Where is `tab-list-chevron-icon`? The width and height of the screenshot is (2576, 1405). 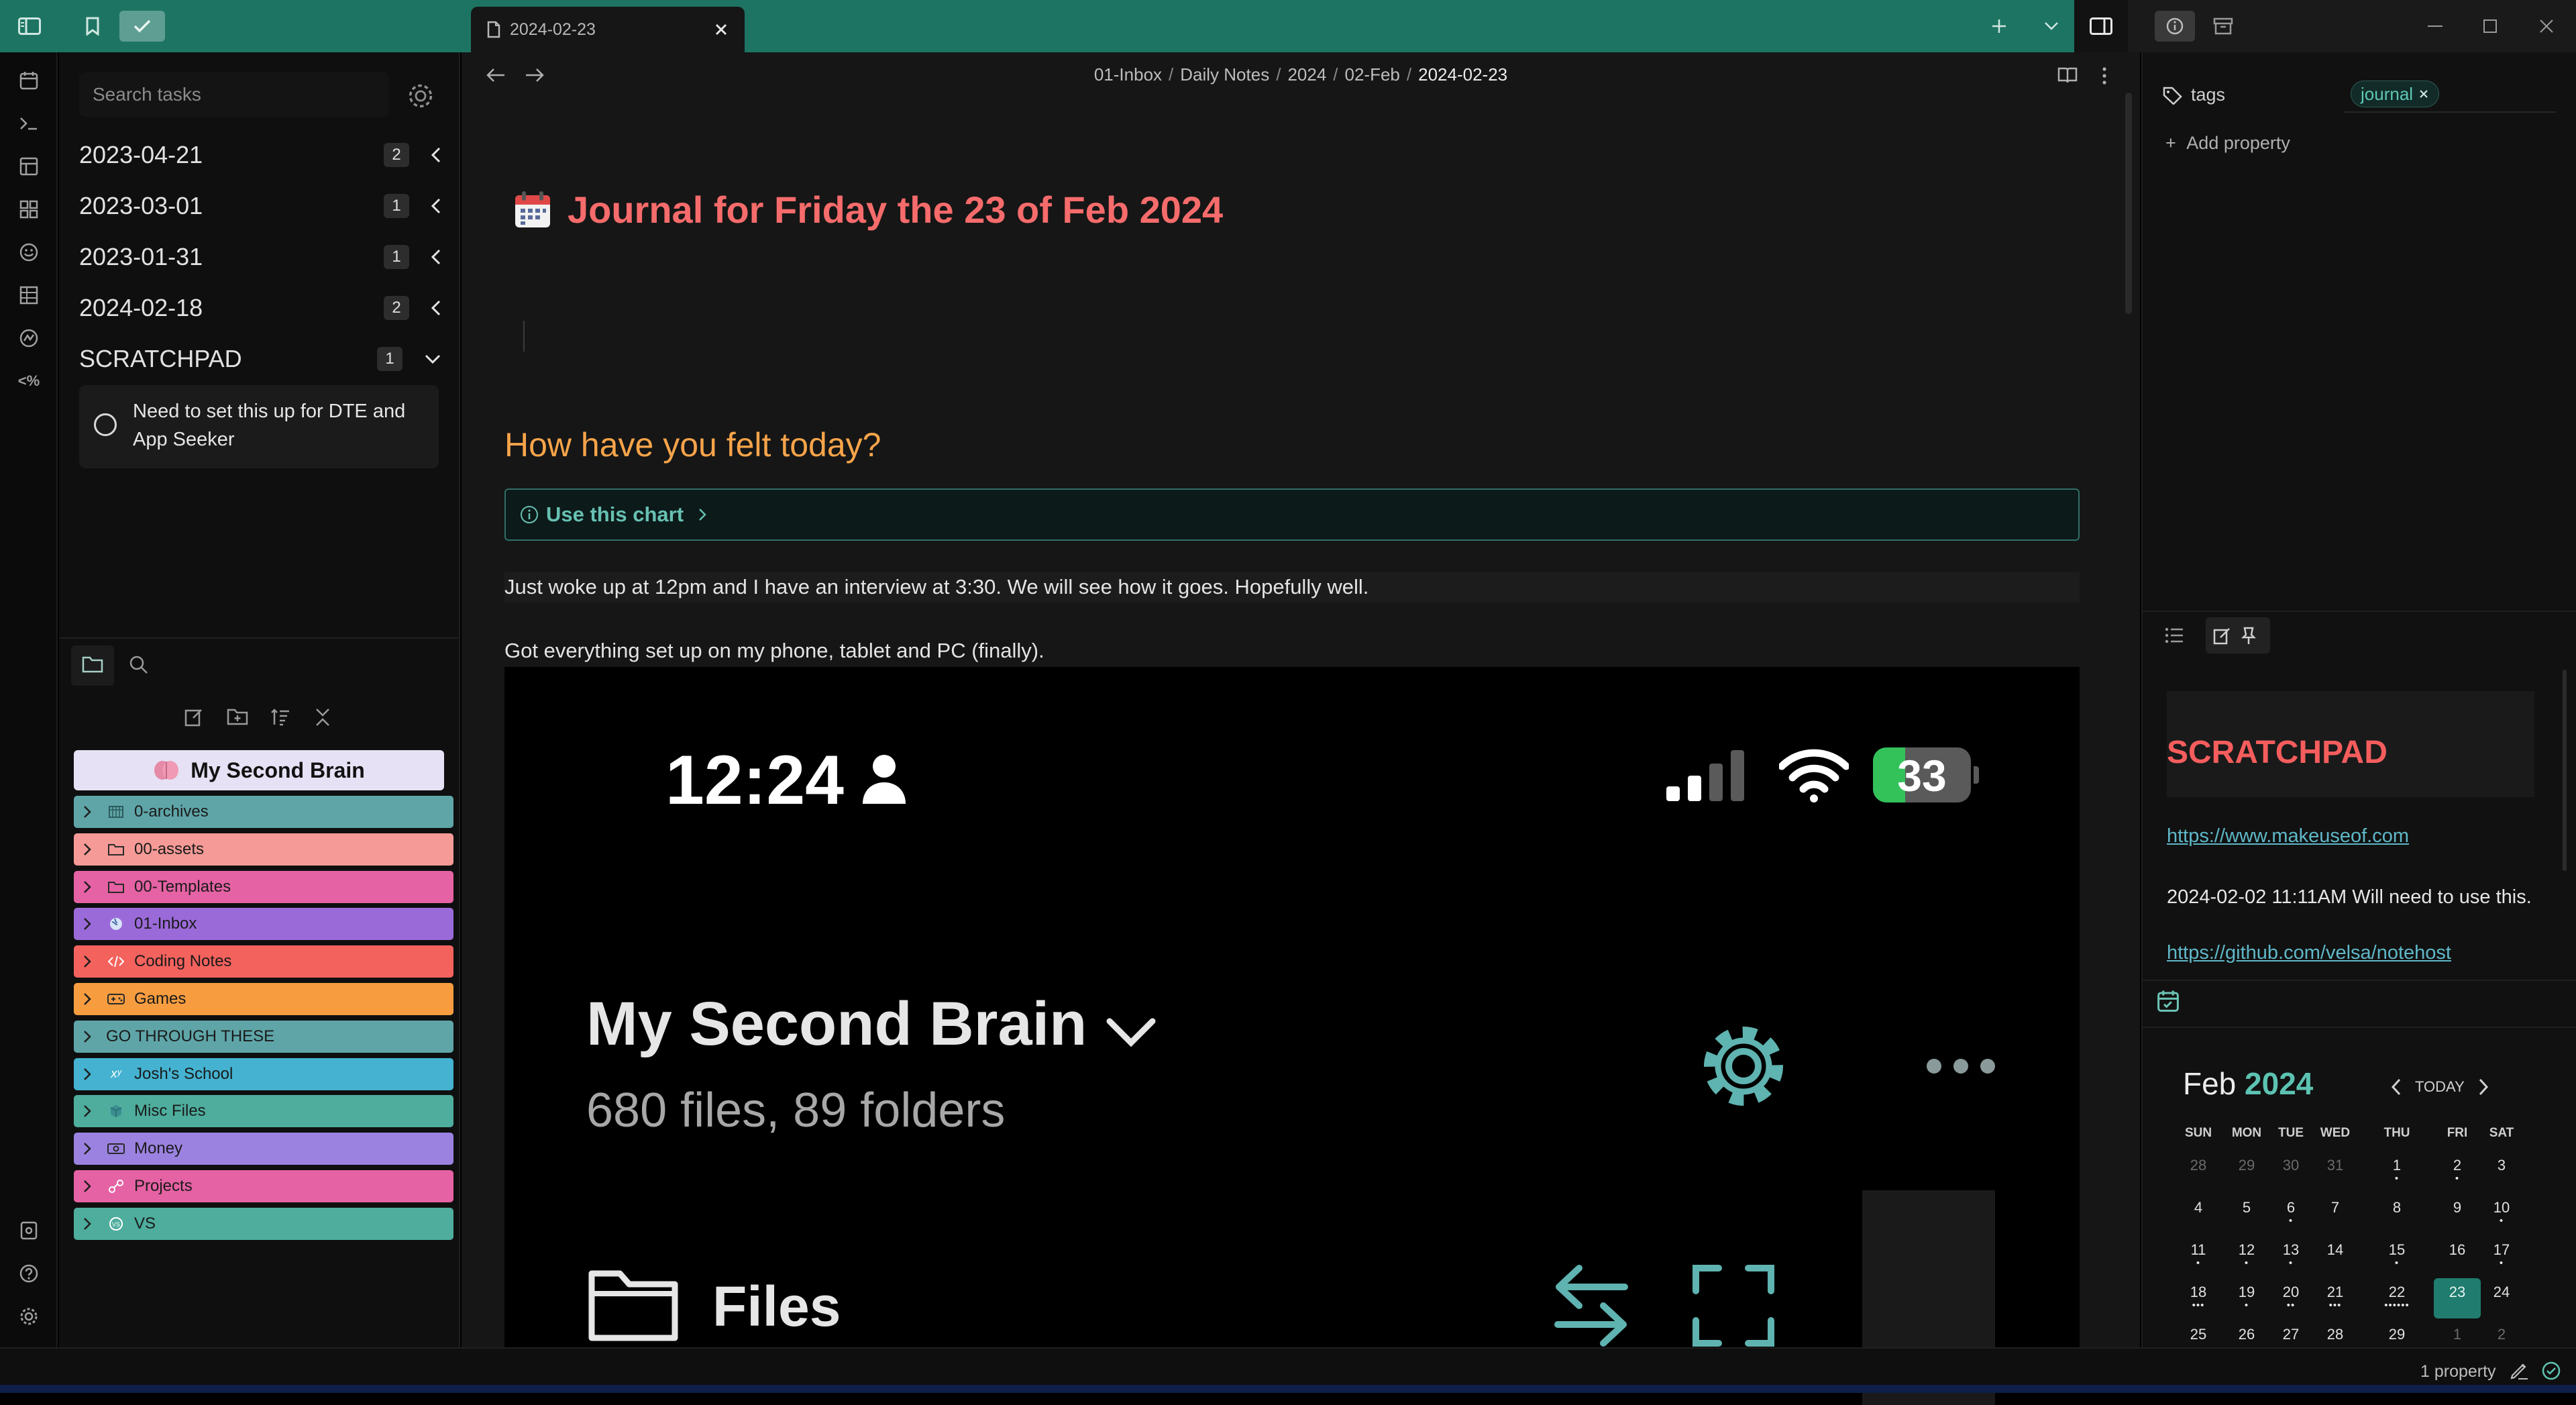 tab-list-chevron-icon is located at coordinates (2051, 26).